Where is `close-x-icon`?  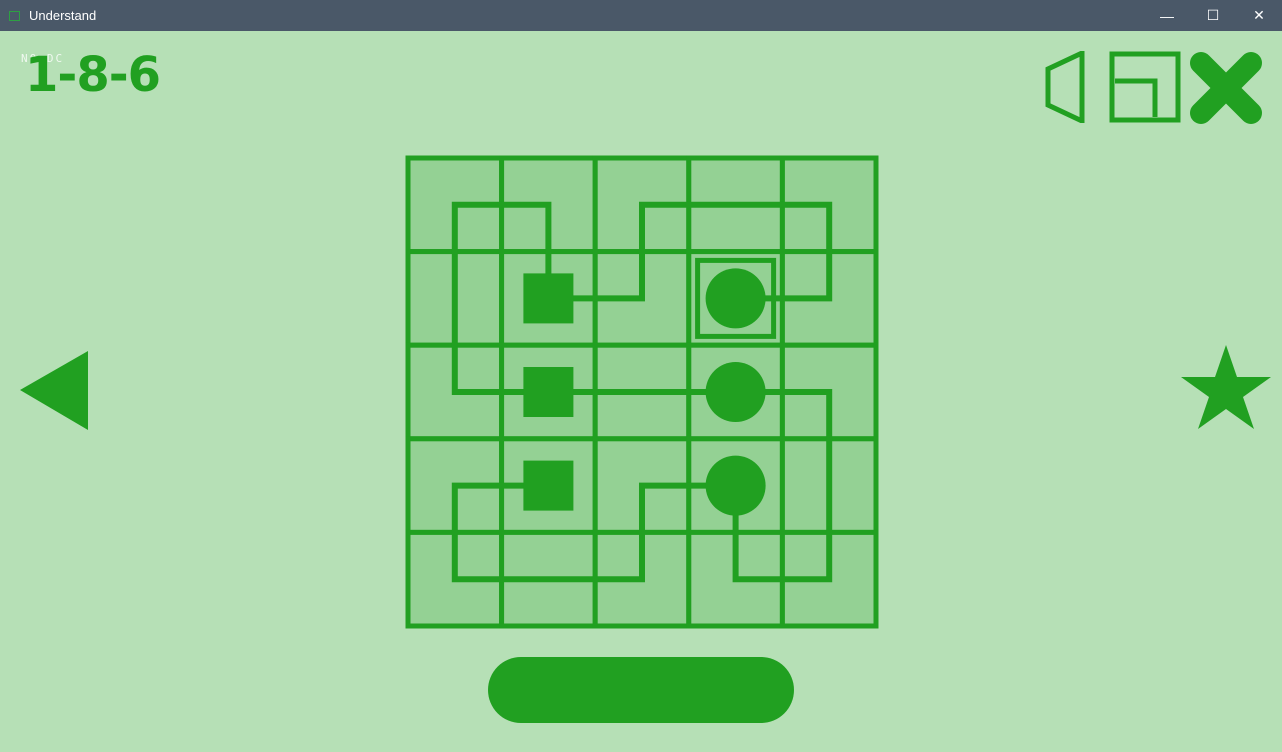
close-x-icon is located at coordinates (1226, 88).